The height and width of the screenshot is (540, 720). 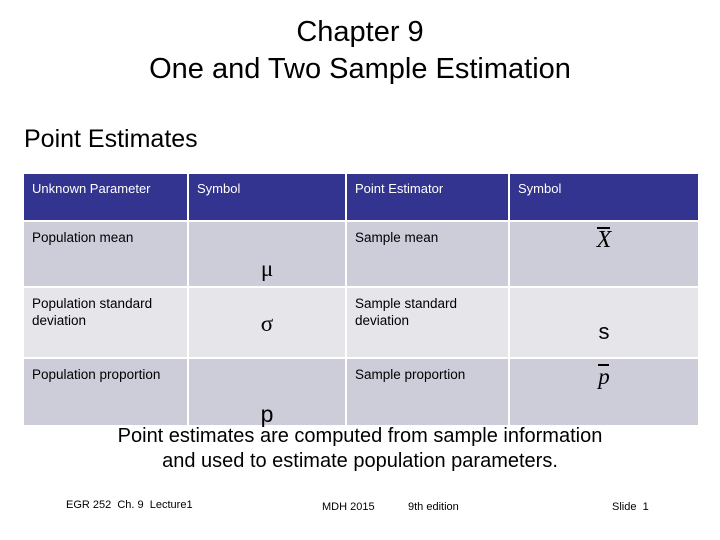 What do you see at coordinates (427, 254) in the screenshot?
I see `cell-estimator-name: Sample mean` at bounding box center [427, 254].